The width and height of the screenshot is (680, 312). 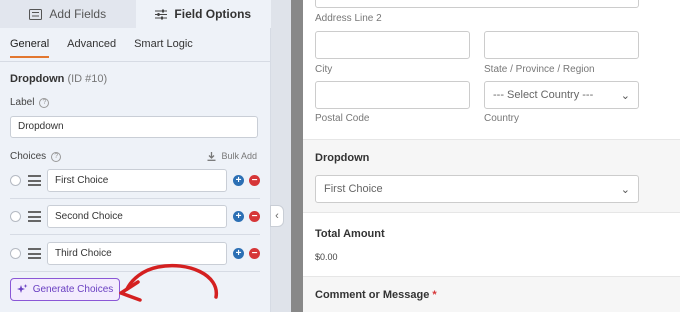 What do you see at coordinates (91, 48) in the screenshot?
I see `subtab-advanced: Advanced` at bounding box center [91, 48].